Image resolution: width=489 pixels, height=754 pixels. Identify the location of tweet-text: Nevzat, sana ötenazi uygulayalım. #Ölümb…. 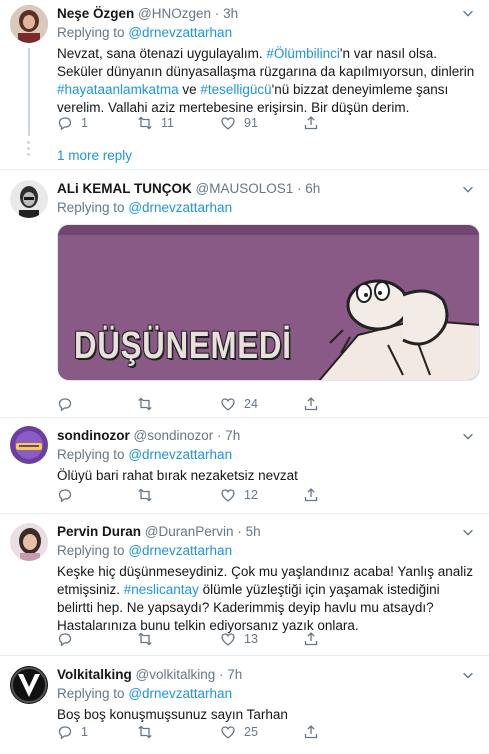
(267, 81).